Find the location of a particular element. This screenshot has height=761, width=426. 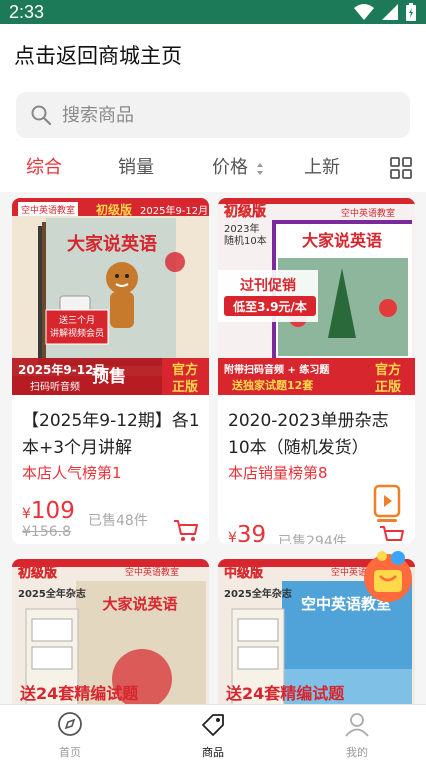

bottom-nav: 首页 商品 我的 is located at coordinates (213, 732).